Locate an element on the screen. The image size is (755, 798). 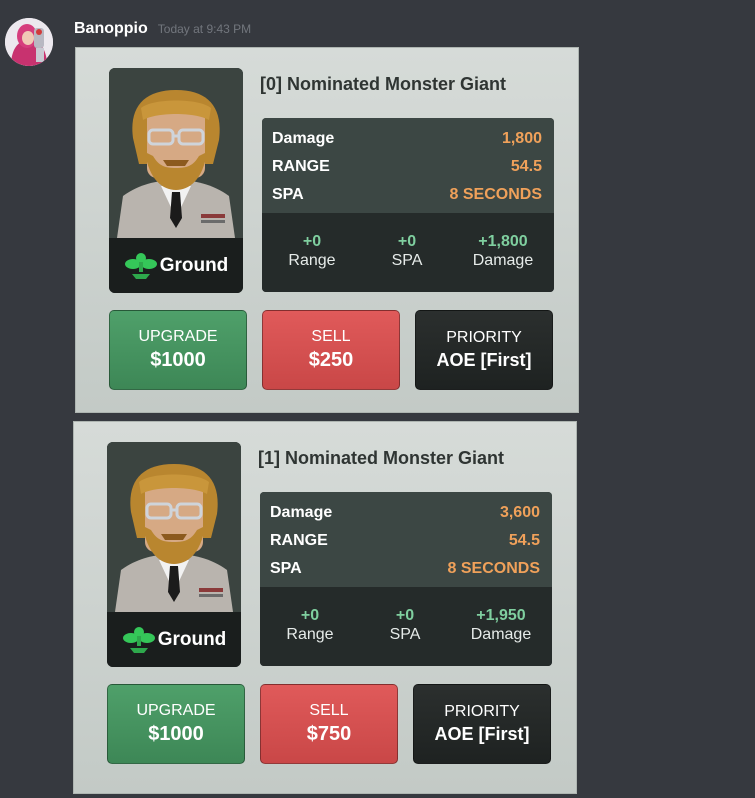
stats-main: Damage 1,800 RANGE 54.5 SPA 8 SECONDS is located at coordinates (408, 165).